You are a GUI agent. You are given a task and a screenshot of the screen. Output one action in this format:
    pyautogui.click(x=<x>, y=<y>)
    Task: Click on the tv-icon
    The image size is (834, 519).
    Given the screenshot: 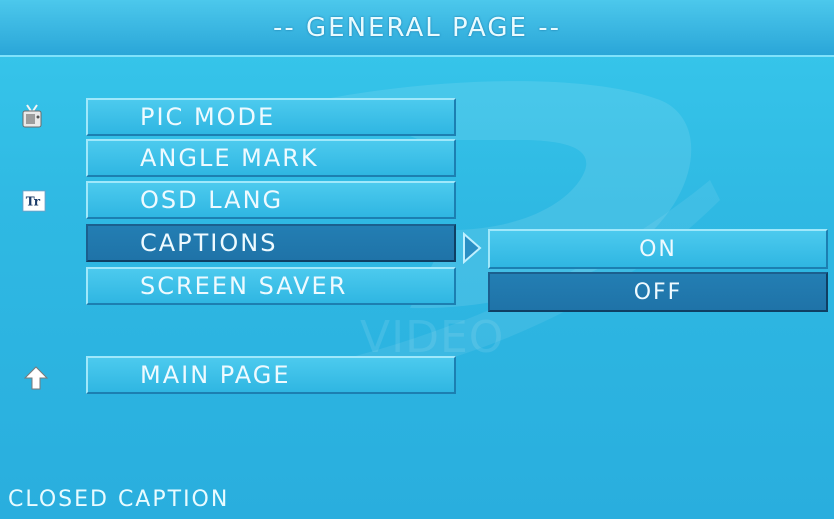 What is the action you would take?
    pyautogui.click(x=32, y=116)
    